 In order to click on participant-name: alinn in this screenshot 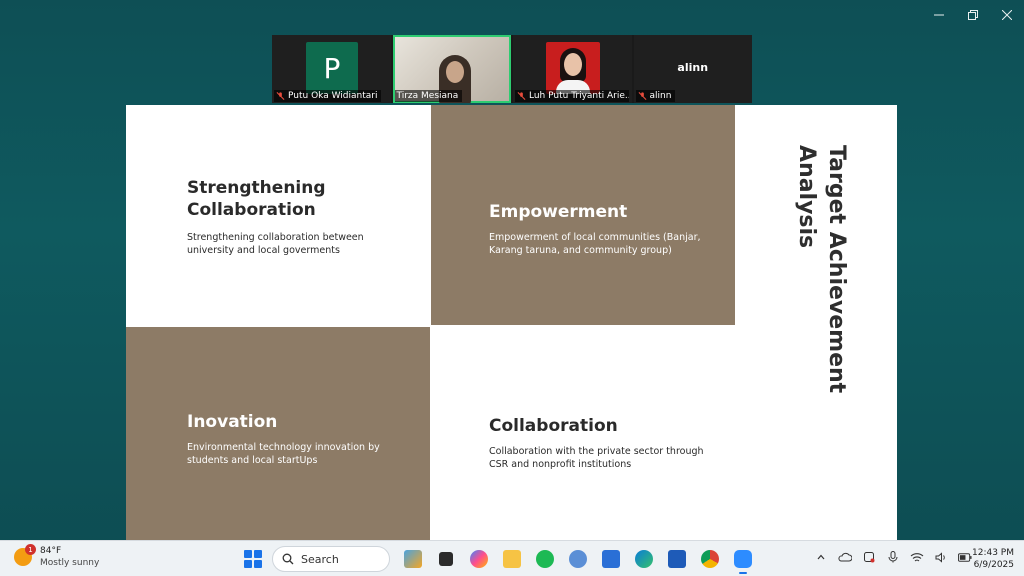, I will do `click(660, 96)`.